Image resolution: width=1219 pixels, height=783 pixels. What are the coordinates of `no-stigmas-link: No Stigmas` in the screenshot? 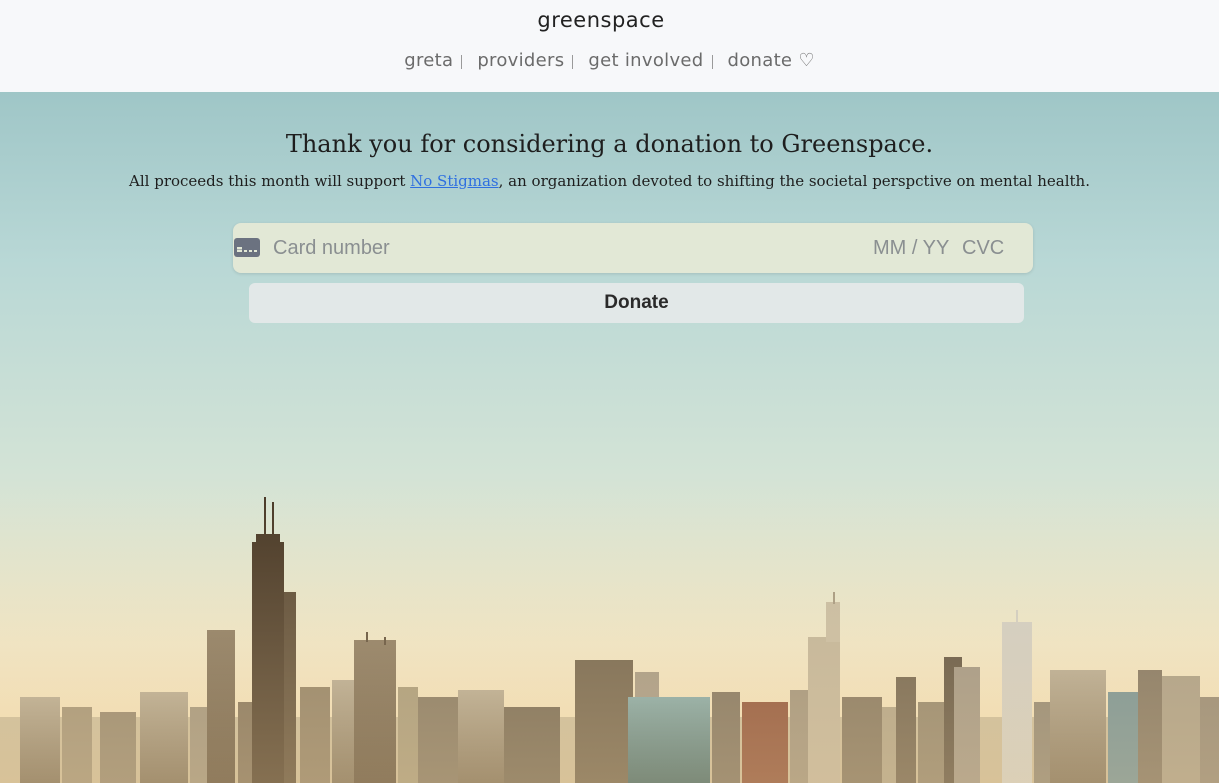 It's located at (454, 181).